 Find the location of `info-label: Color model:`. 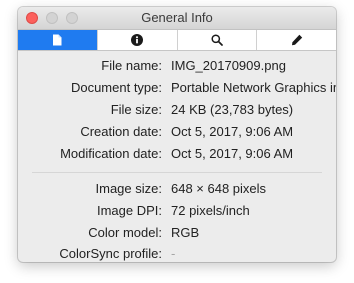

info-label: Color model: is located at coordinates (125, 232).